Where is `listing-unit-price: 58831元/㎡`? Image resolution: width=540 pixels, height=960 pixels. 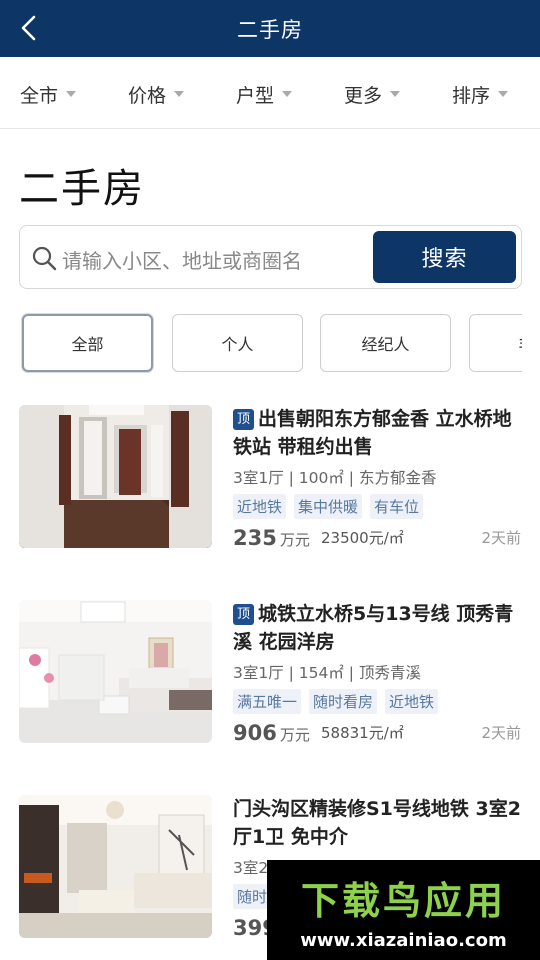 listing-unit-price: 58831元/㎡ is located at coordinates (362, 733).